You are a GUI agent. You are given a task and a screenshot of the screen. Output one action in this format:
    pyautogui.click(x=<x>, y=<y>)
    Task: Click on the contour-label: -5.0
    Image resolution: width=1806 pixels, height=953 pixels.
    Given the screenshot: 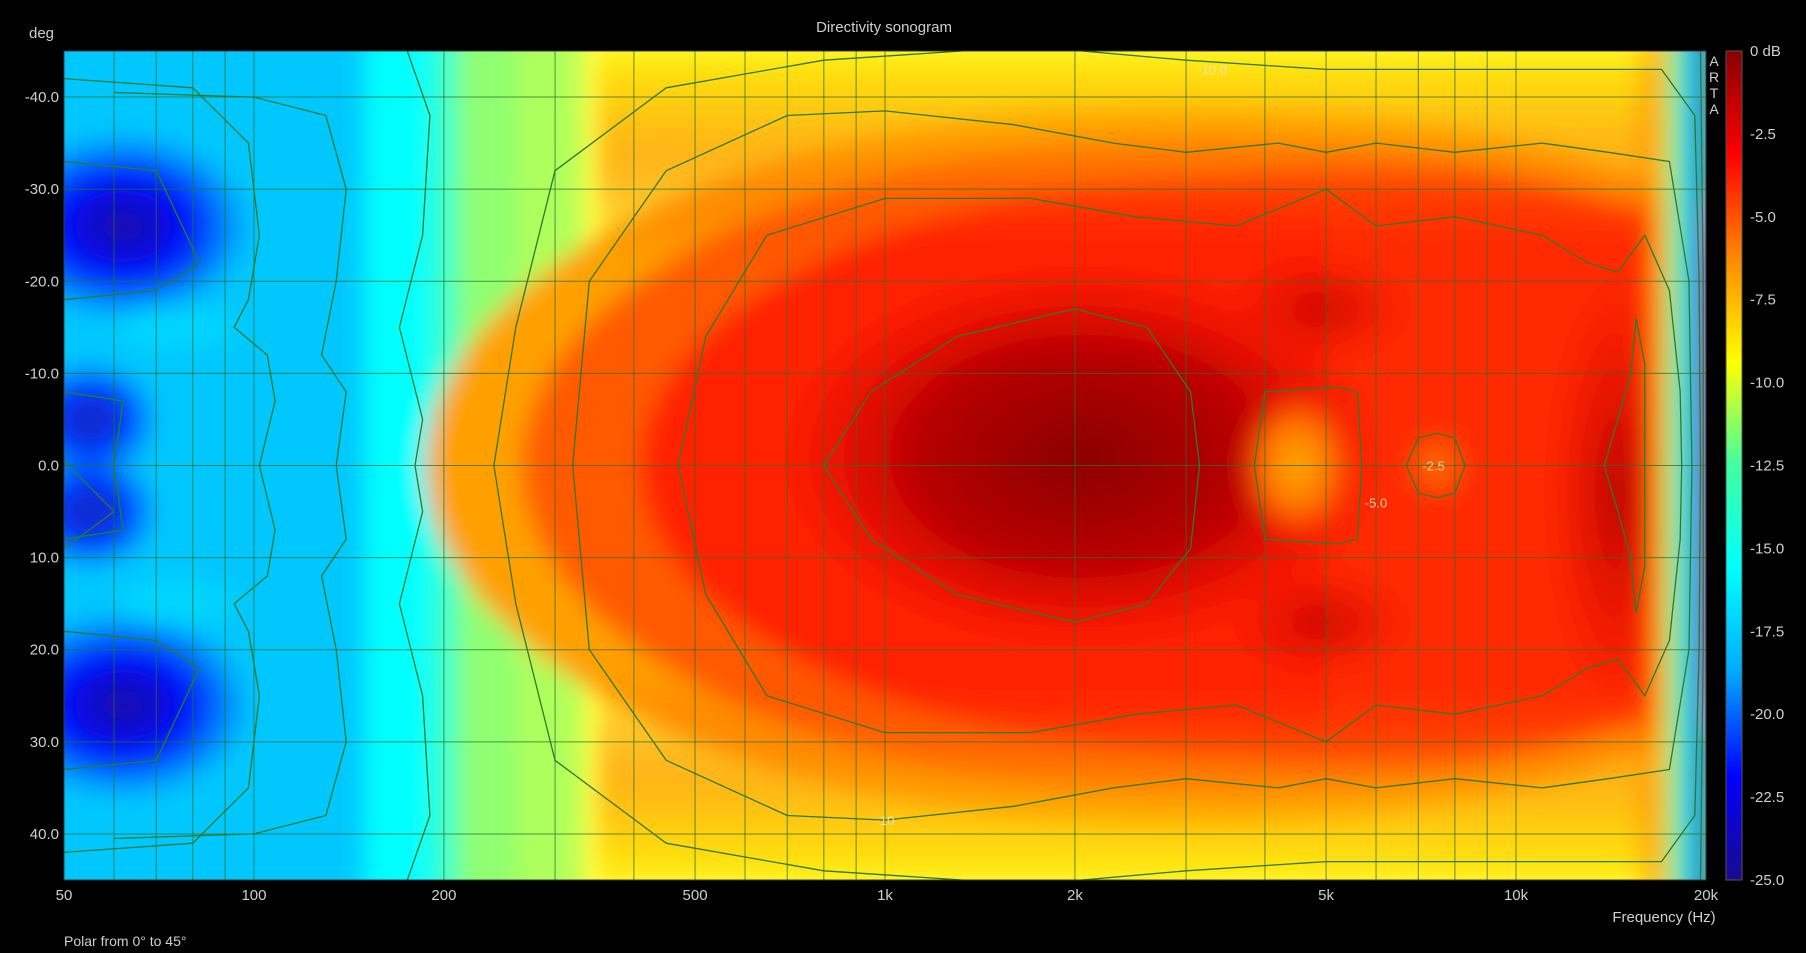 What is the action you would take?
    pyautogui.click(x=1376, y=502)
    